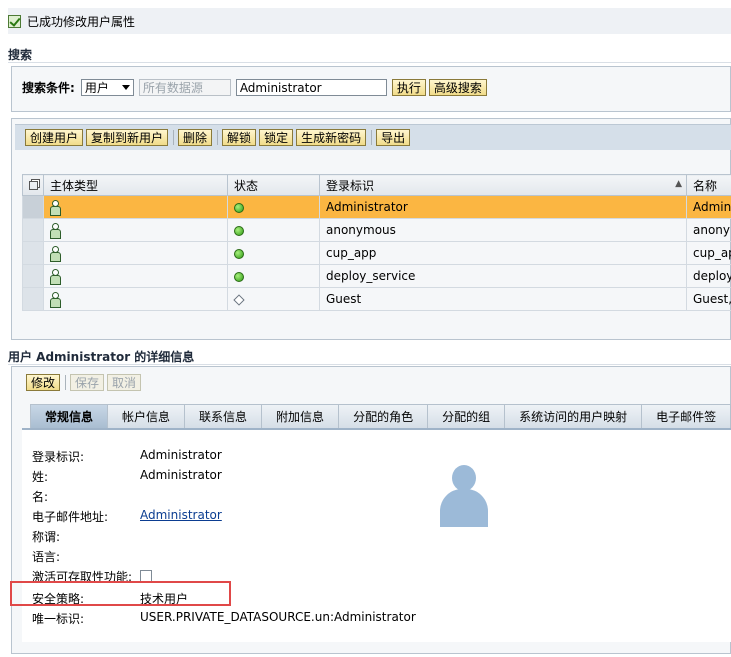  What do you see at coordinates (408, 87) in the screenshot?
I see `execute-button: 执行` at bounding box center [408, 87].